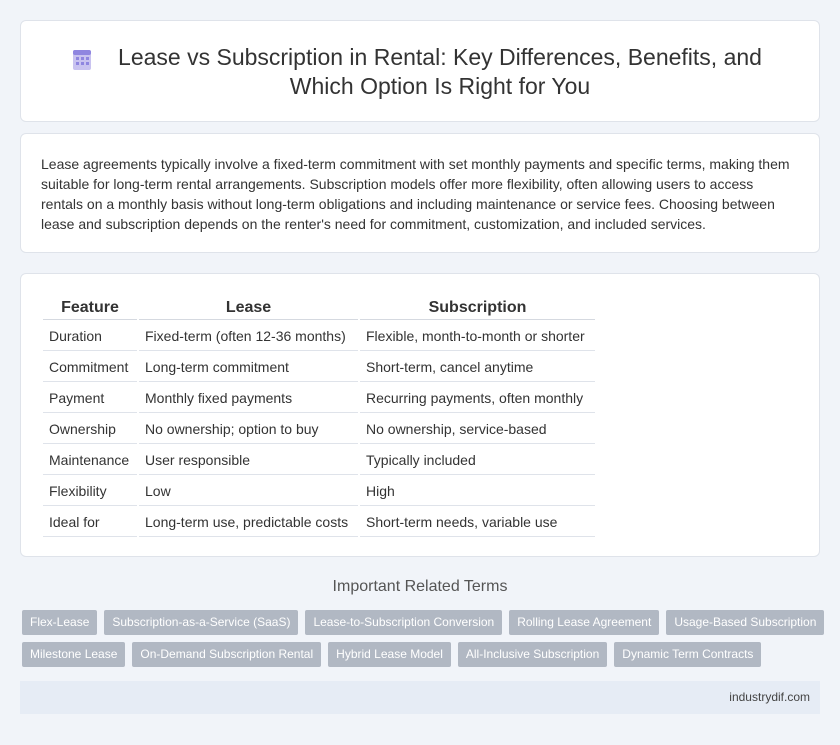 The width and height of the screenshot is (840, 745). Describe the element at coordinates (477, 429) in the screenshot. I see `cell-subscription: No ownership, service-based` at that location.